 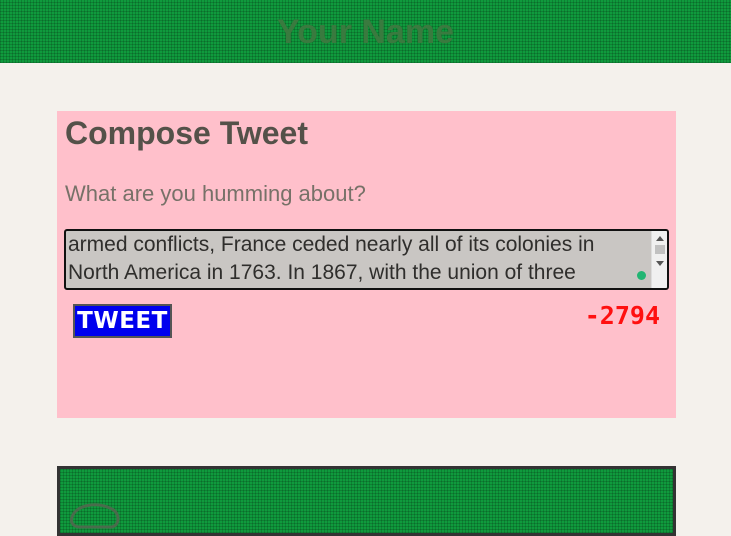 What do you see at coordinates (660, 238) in the screenshot?
I see `scroll-up-icon` at bounding box center [660, 238].